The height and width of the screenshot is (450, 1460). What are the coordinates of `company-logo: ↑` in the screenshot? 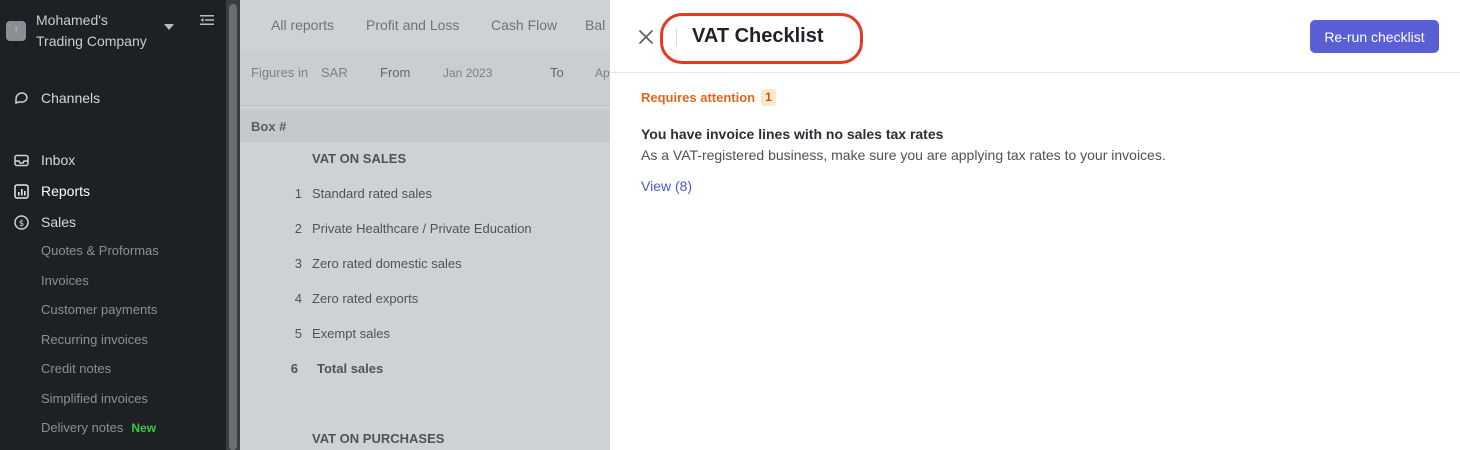 It's located at (16, 31).